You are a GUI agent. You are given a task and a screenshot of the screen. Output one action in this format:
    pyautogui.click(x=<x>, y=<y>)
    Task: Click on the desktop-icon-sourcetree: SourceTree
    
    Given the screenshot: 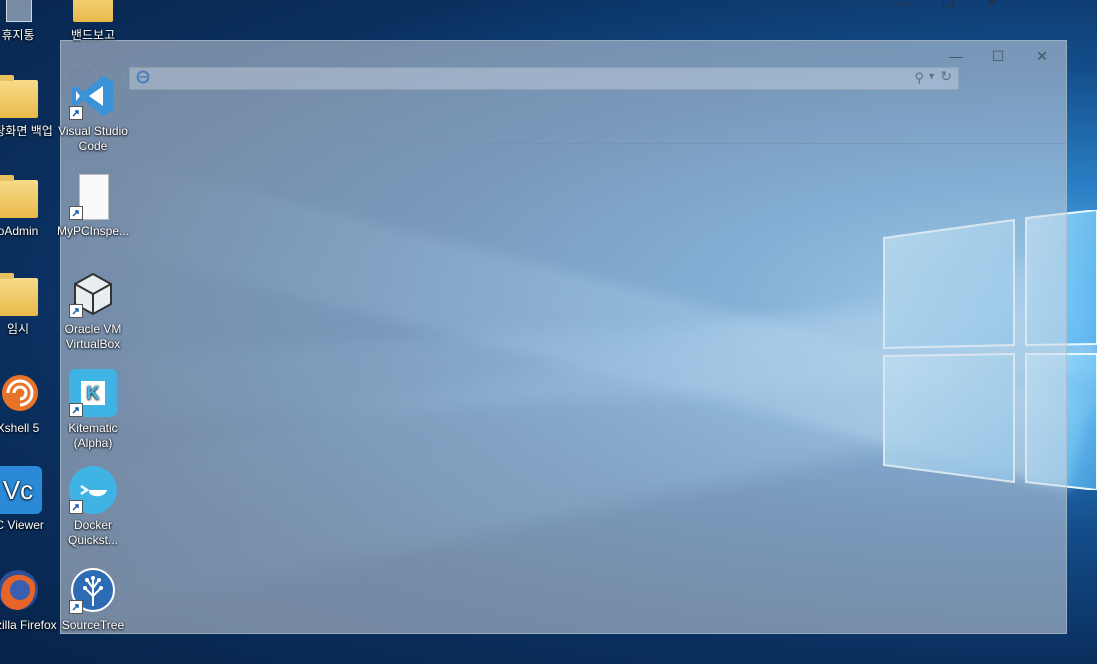 What is the action you would take?
    pyautogui.click(x=93, y=599)
    